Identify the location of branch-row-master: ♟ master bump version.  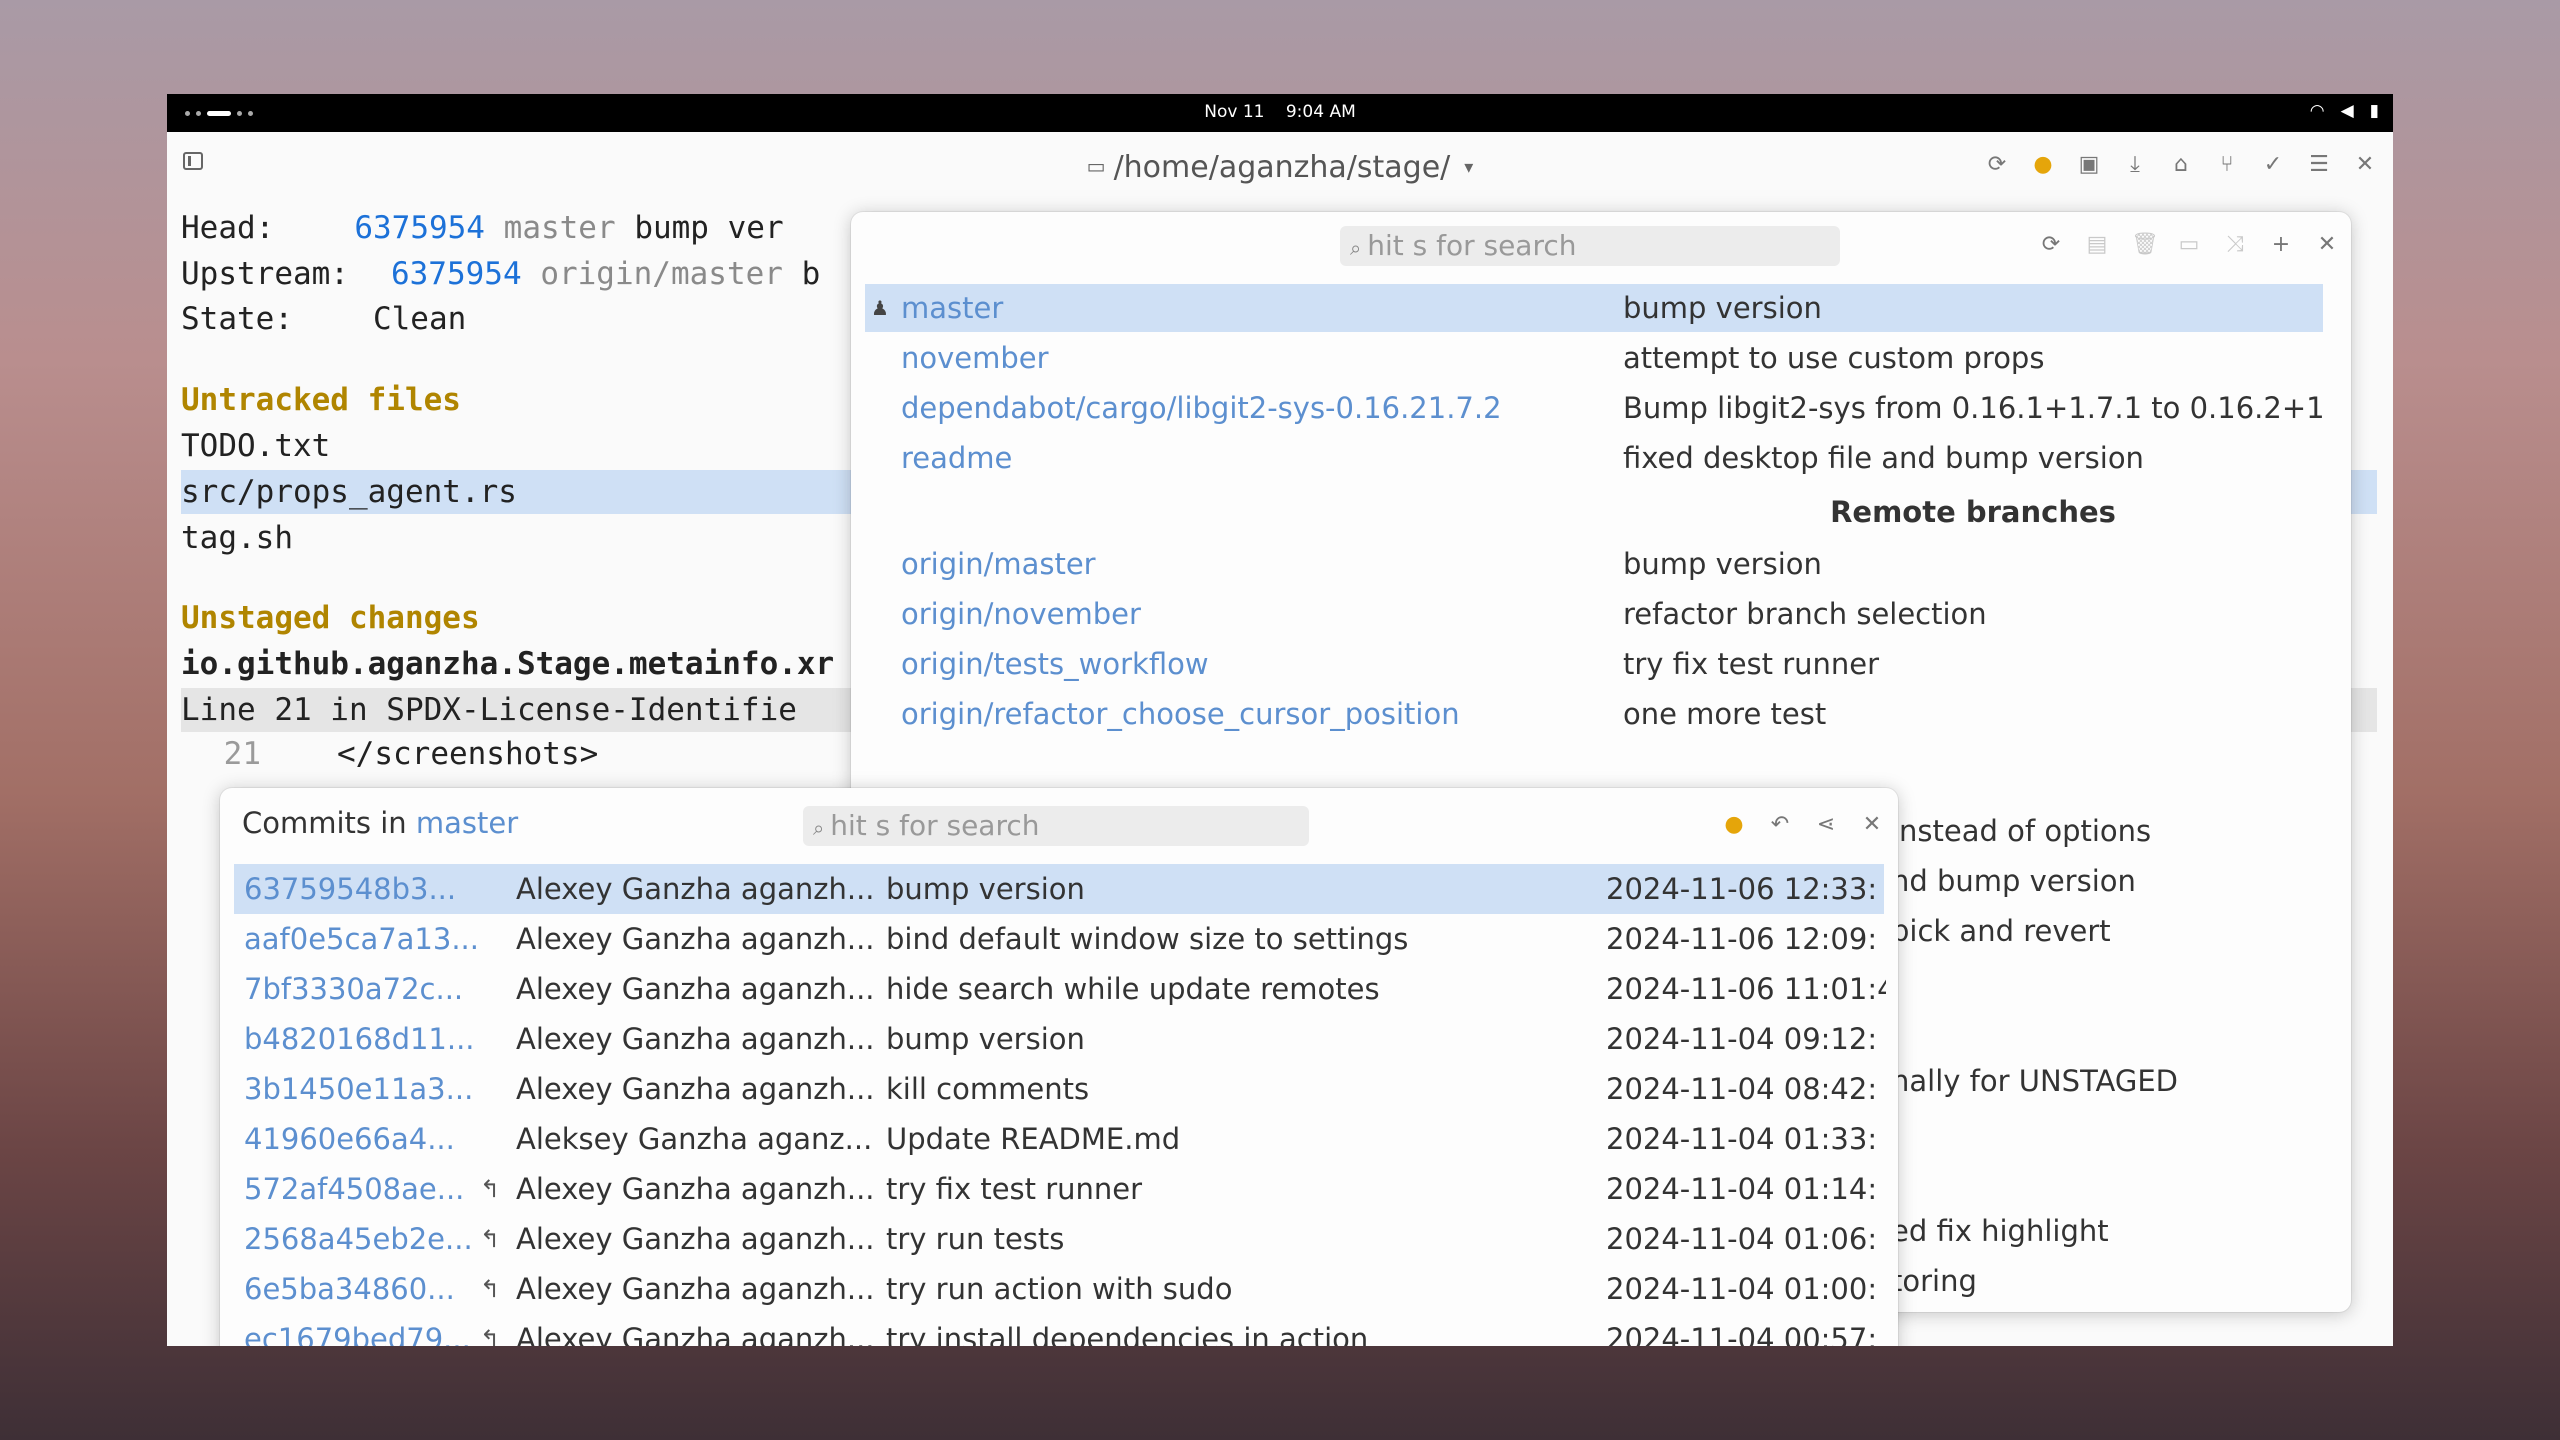
(1594, 308).